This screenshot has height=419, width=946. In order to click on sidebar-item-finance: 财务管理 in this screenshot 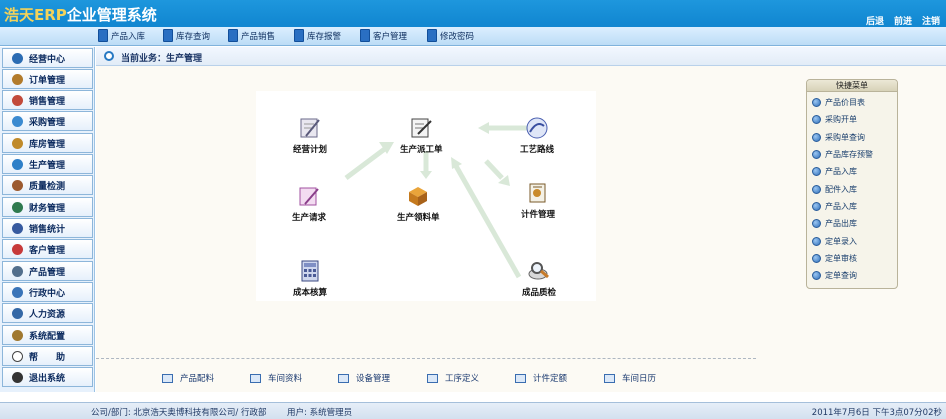, I will do `click(47, 207)`.